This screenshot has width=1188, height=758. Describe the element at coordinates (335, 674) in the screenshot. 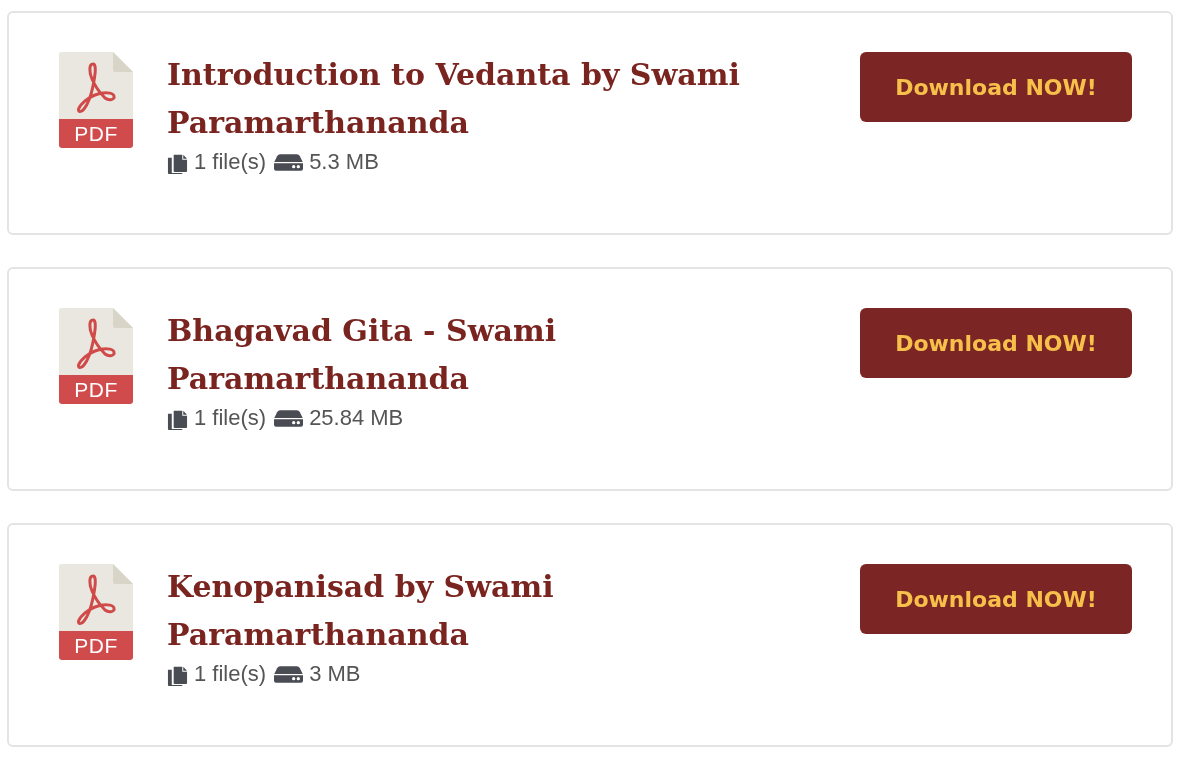

I see `file-size: 3 MB` at that location.